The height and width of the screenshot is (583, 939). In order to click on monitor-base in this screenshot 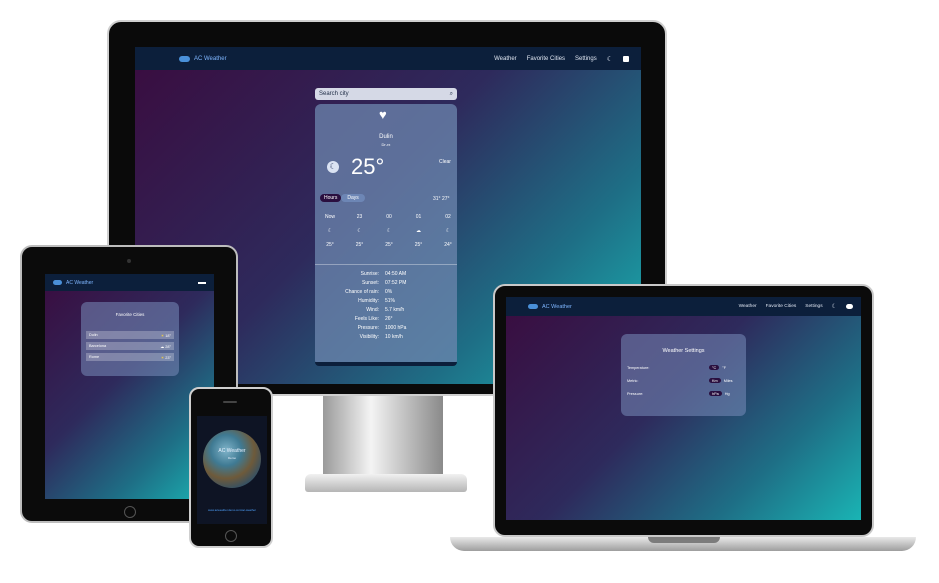, I will do `click(386, 483)`.